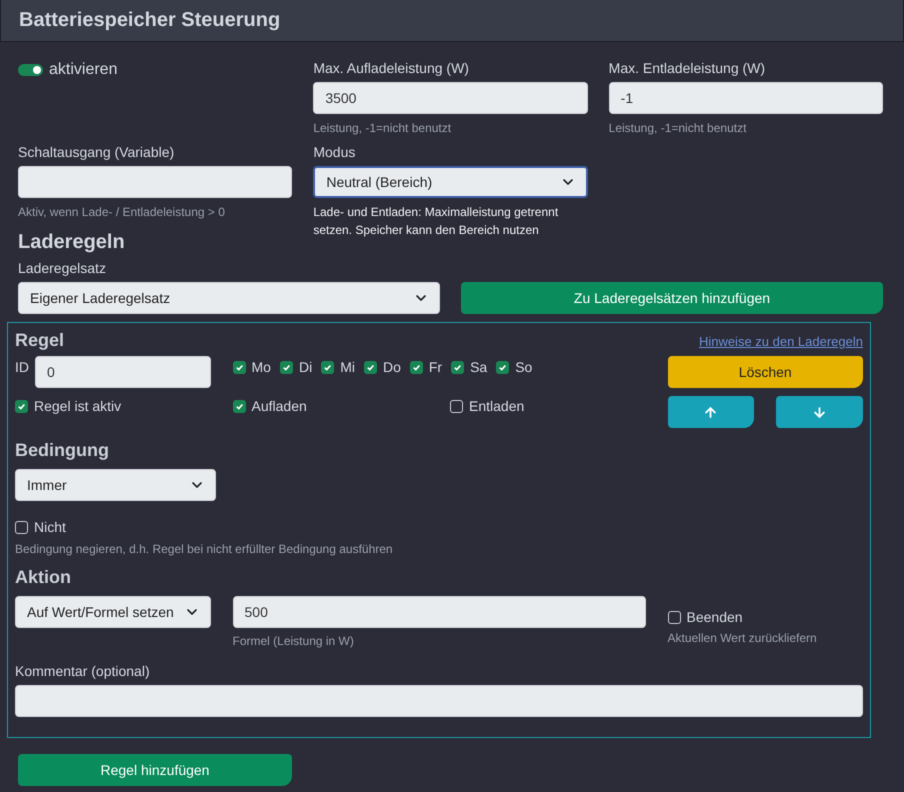 This screenshot has height=792, width=904. Describe the element at coordinates (687, 68) in the screenshot. I see `field-label: Max. Entladeleistung (W)` at that location.